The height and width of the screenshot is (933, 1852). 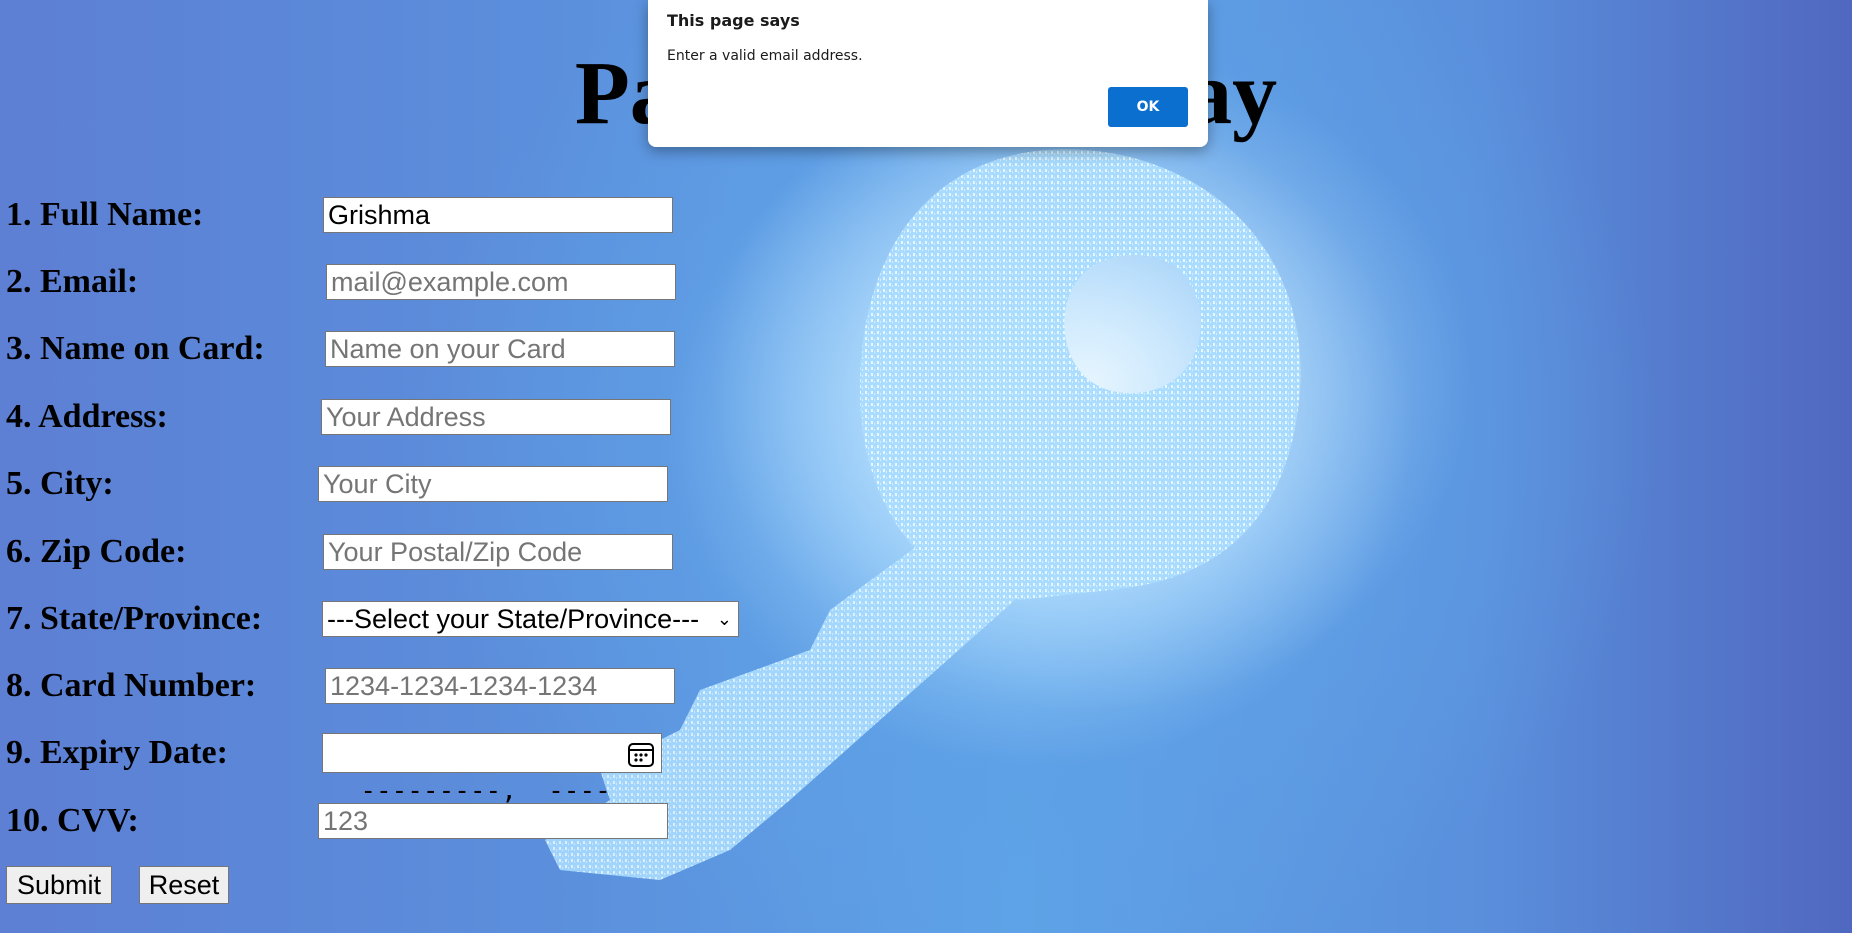 I want to click on zip-code-input, so click(x=498, y=552).